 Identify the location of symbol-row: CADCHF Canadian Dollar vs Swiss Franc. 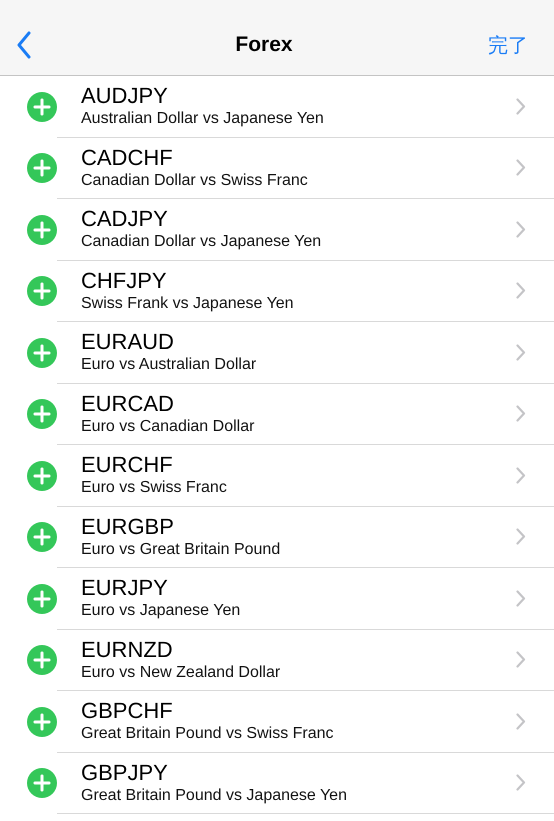
(305, 168).